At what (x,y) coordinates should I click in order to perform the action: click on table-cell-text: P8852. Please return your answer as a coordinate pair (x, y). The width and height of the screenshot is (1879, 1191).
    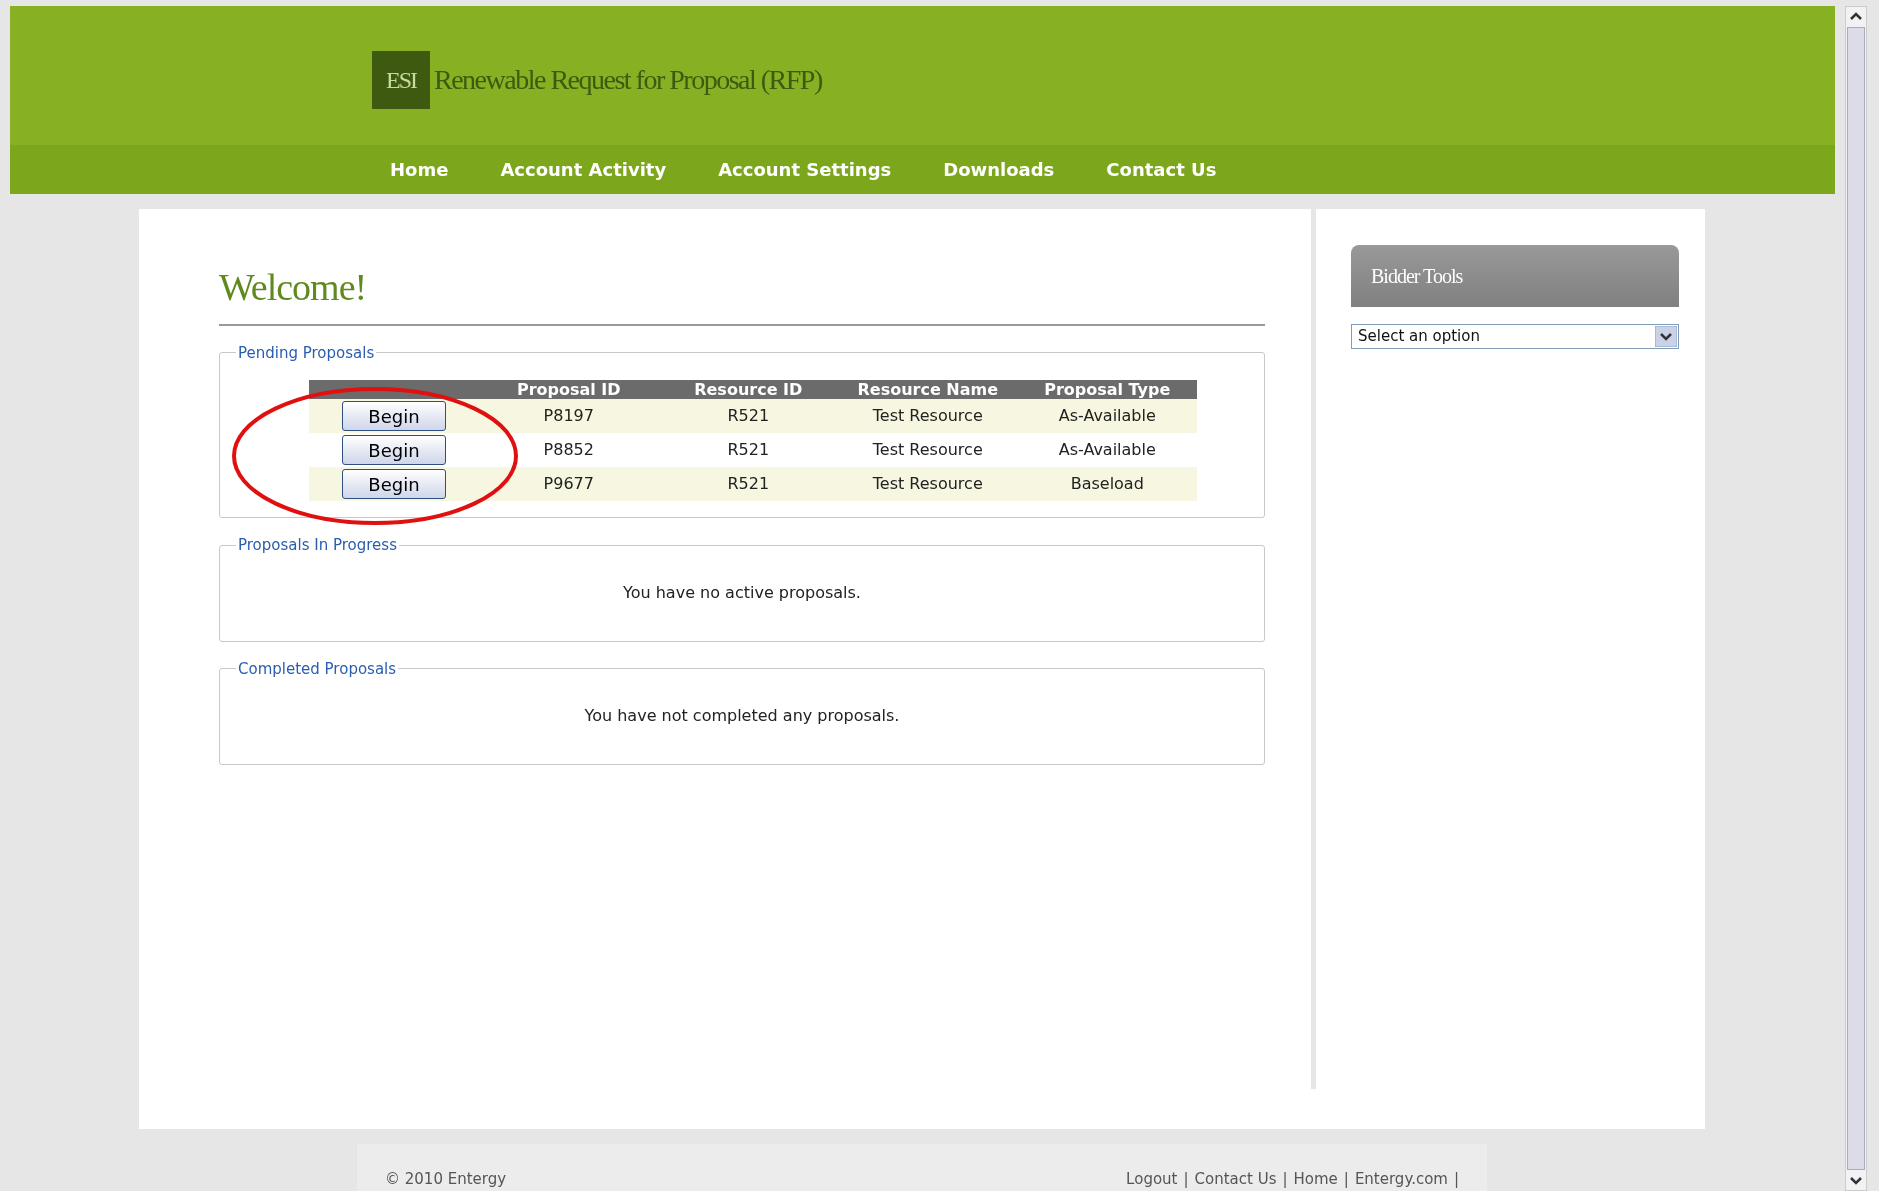
    Looking at the image, I should click on (568, 450).